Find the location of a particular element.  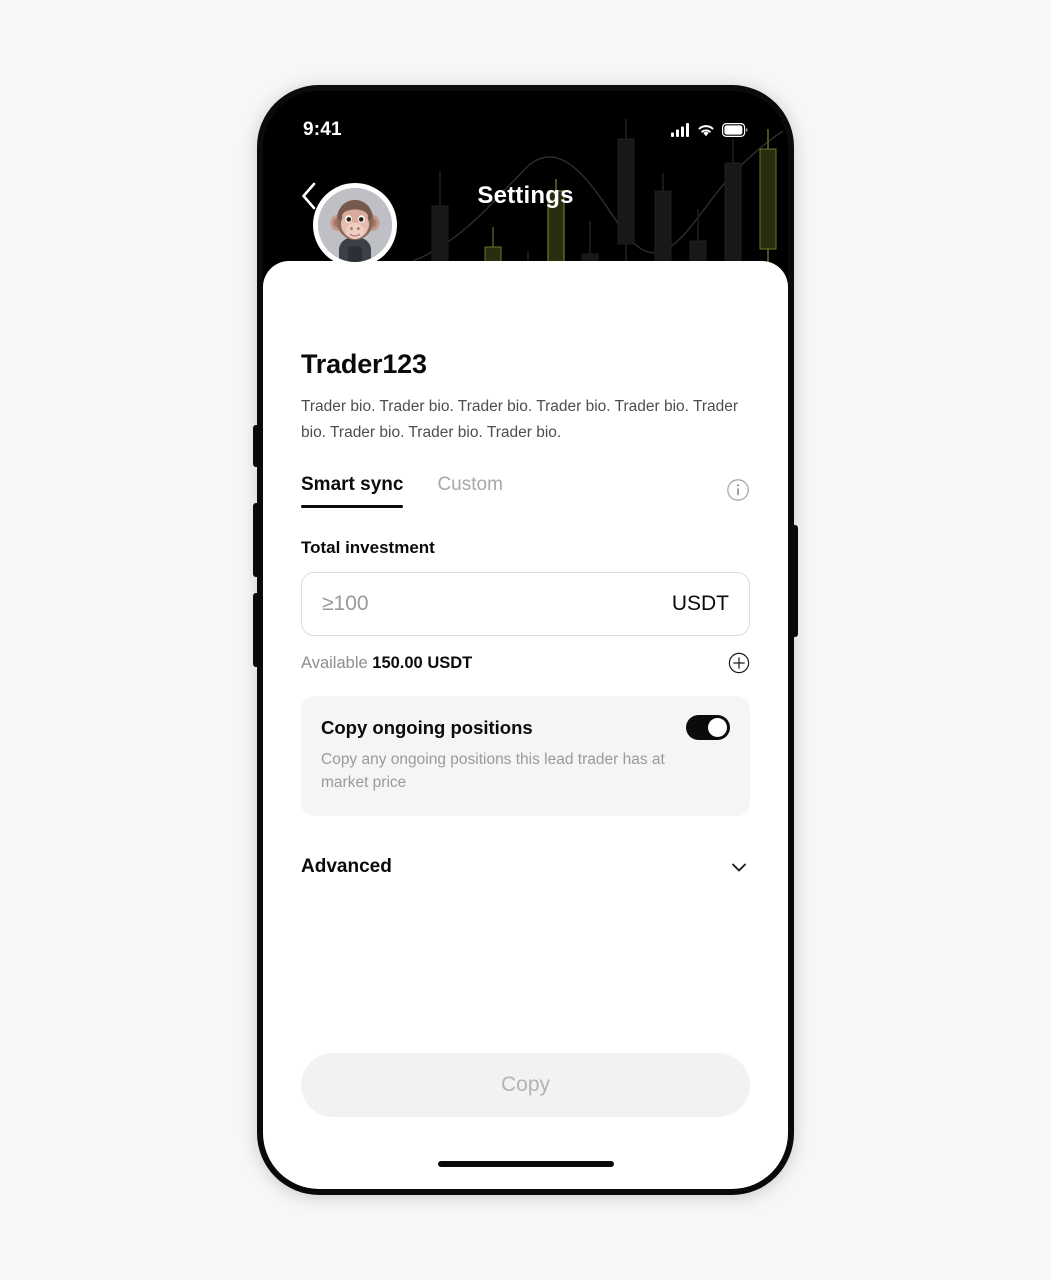

page-title: Settings is located at coordinates (525, 195).